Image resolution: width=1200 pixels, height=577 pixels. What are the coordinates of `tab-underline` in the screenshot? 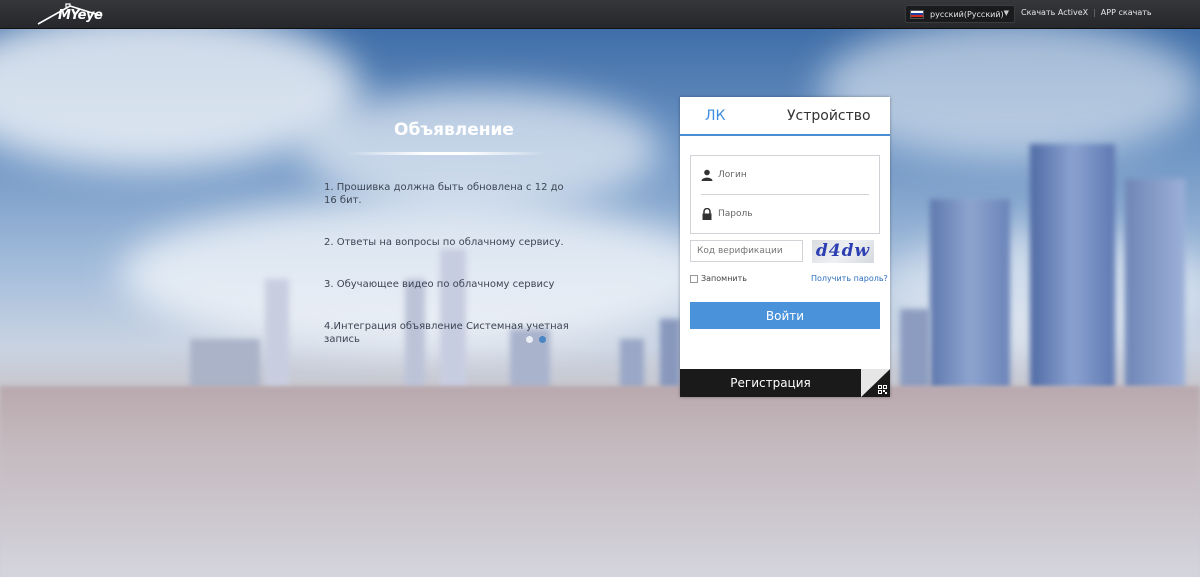 It's located at (785, 135).